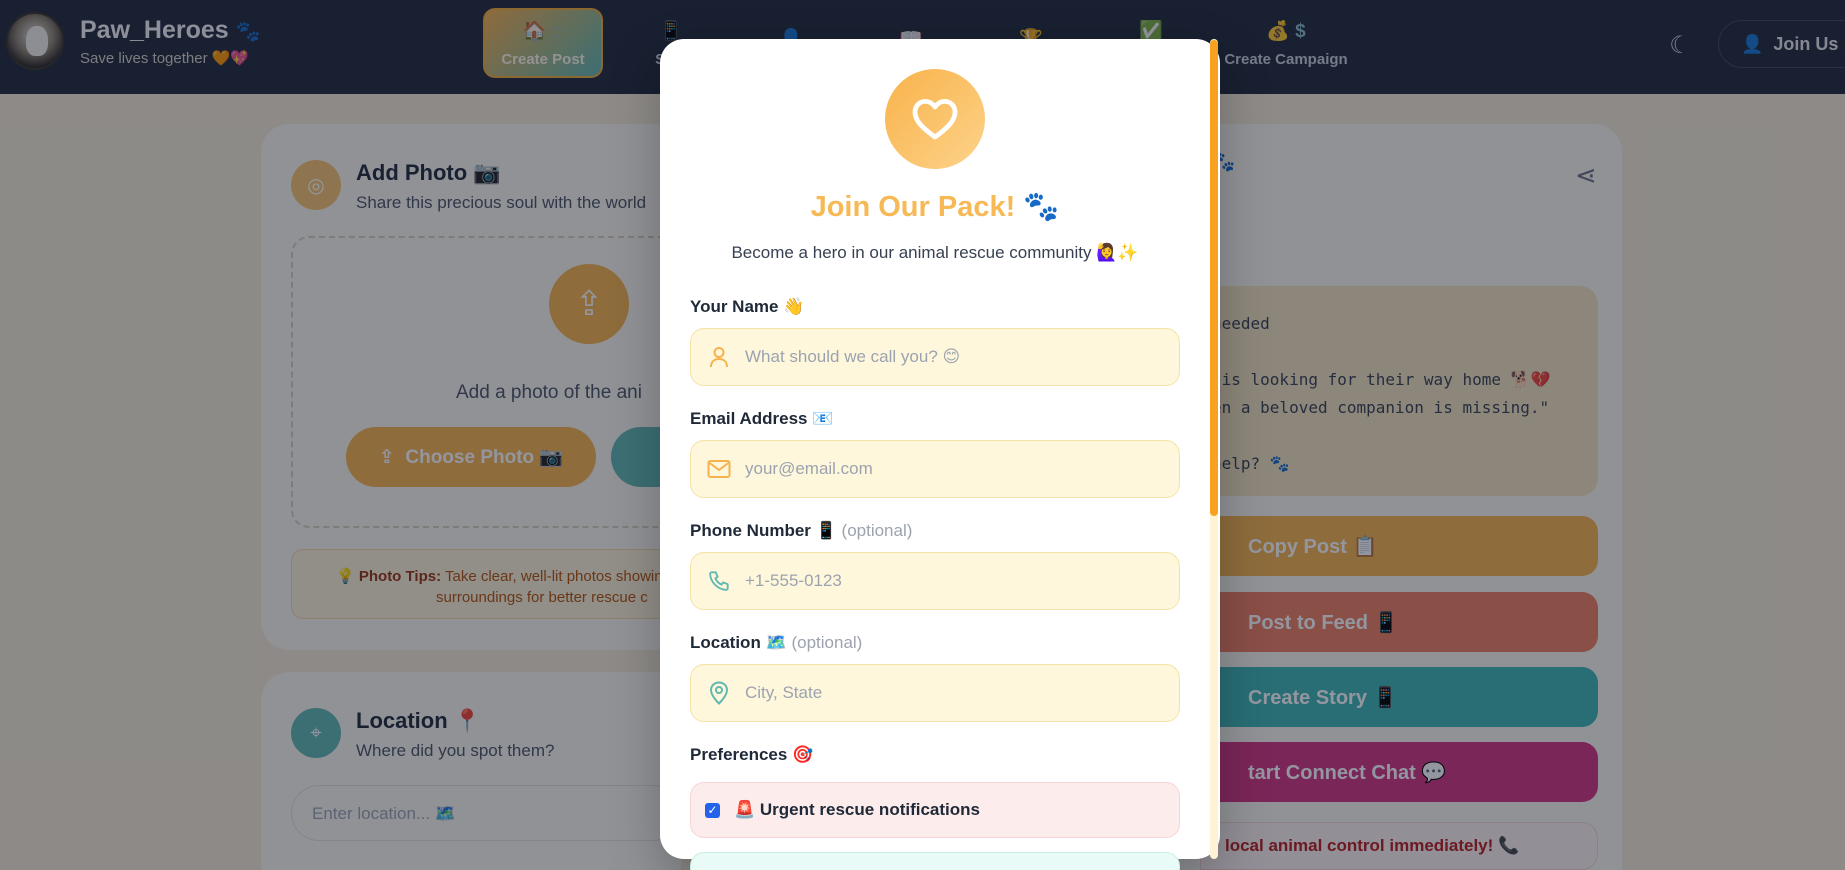  I want to click on name-input: What should we call you? 😊, so click(935, 357).